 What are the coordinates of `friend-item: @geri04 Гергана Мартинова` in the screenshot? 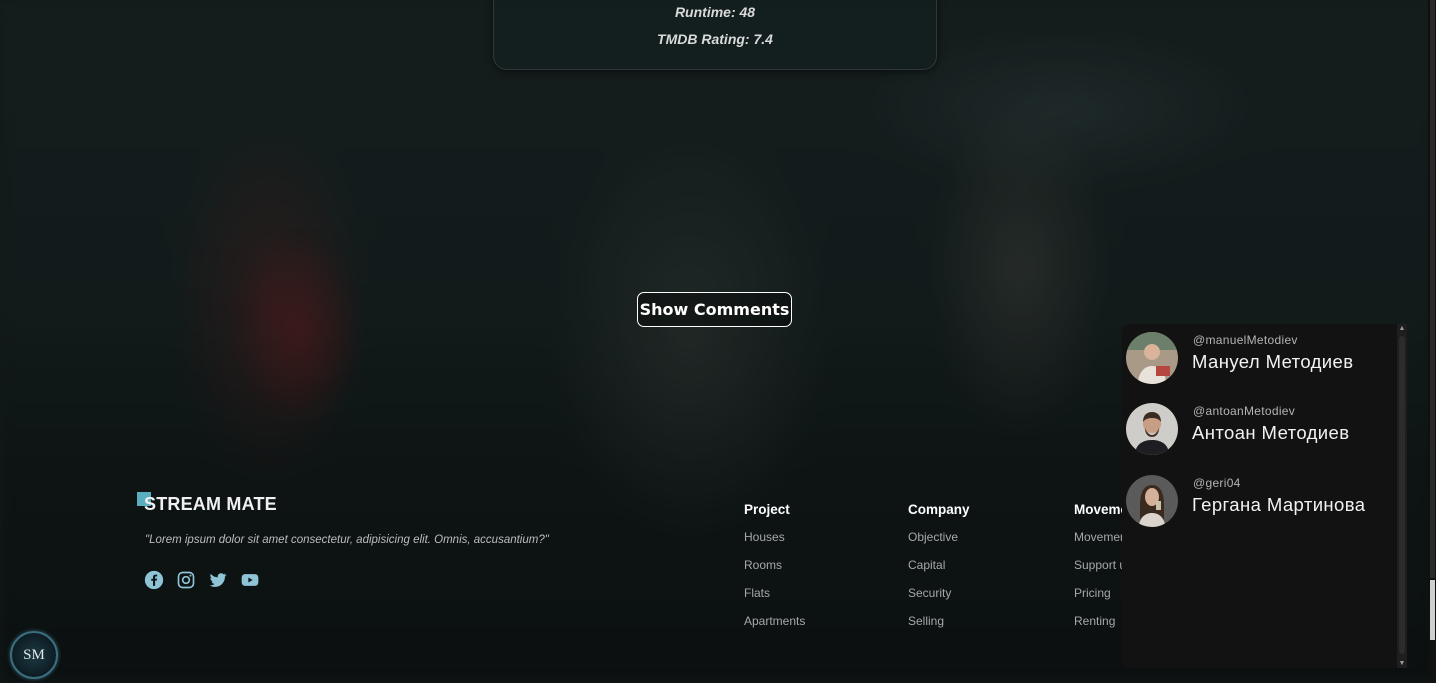 It's located at (1258, 500).